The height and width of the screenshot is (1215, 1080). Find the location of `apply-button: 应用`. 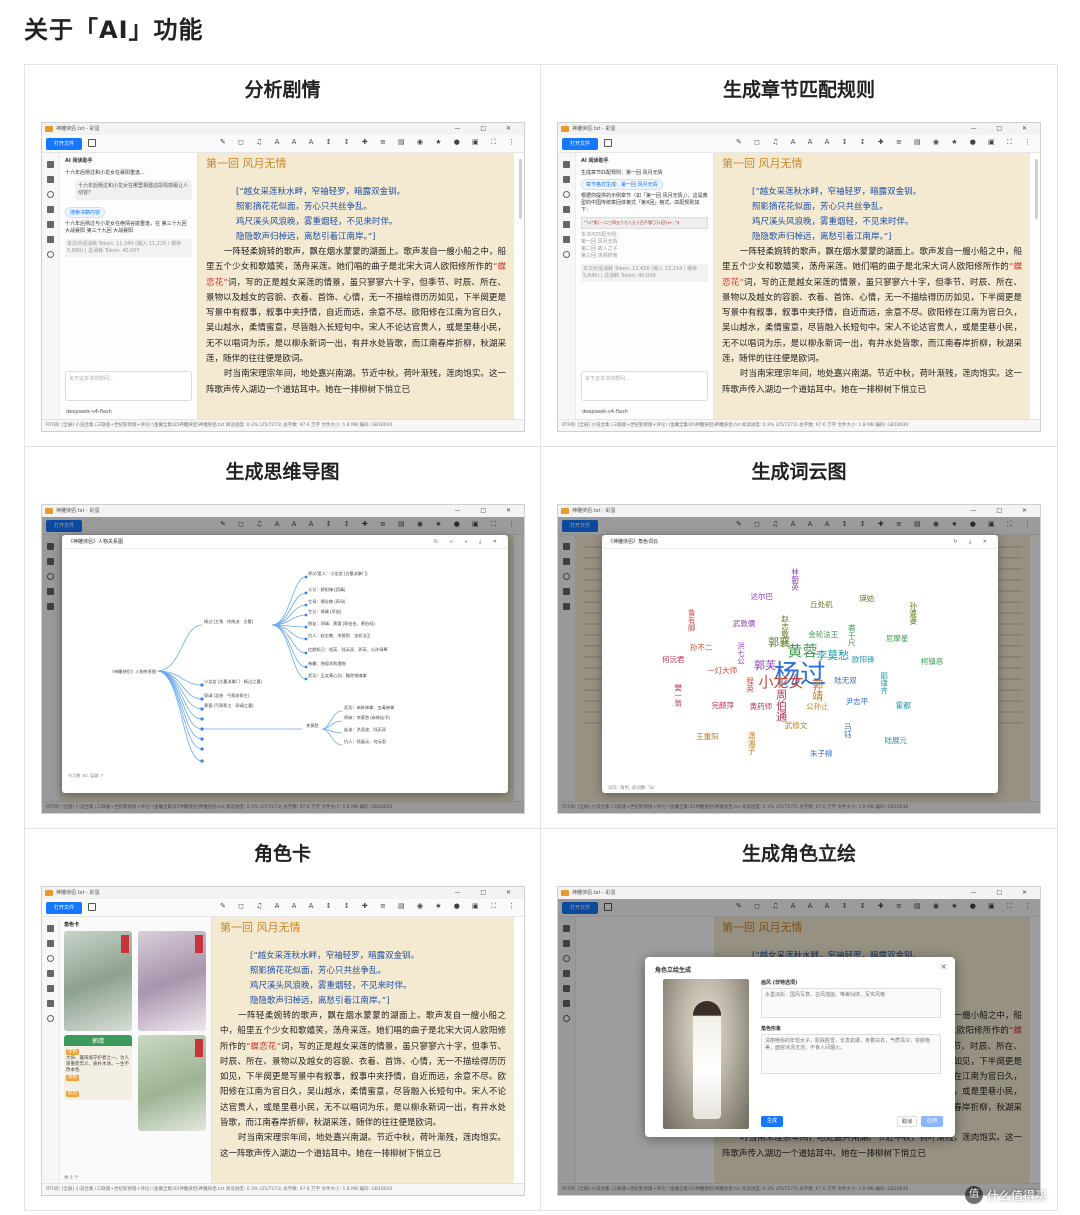

apply-button: 应用 is located at coordinates (932, 1121).